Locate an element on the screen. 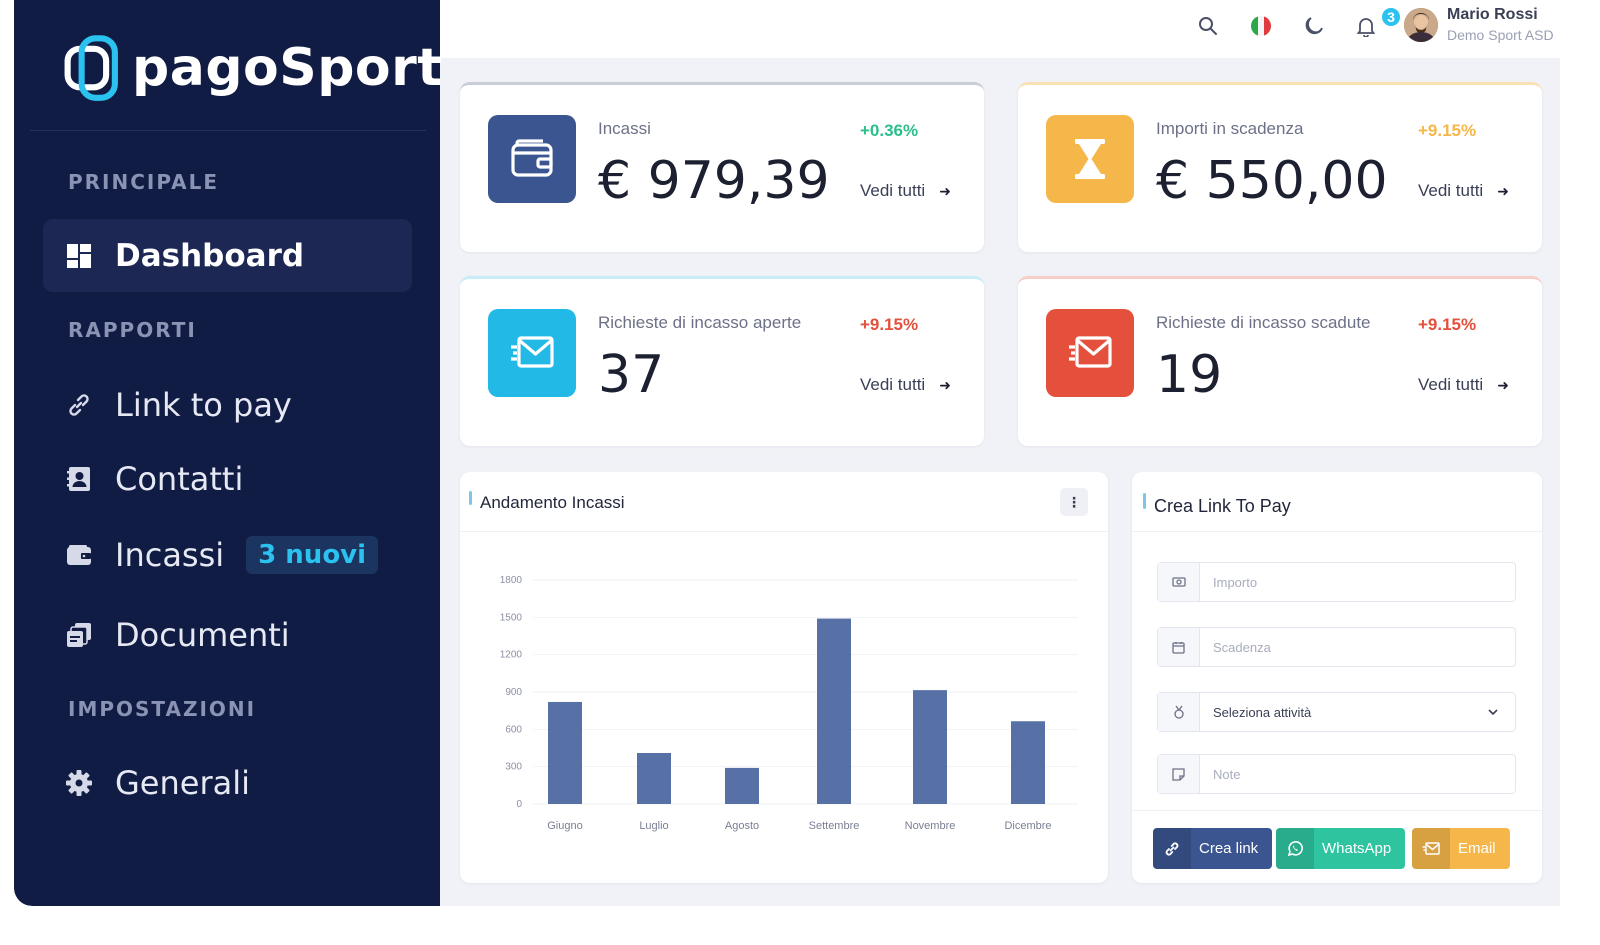 The height and width of the screenshot is (945, 1600). chevron-down-icon is located at coordinates (1493, 714).